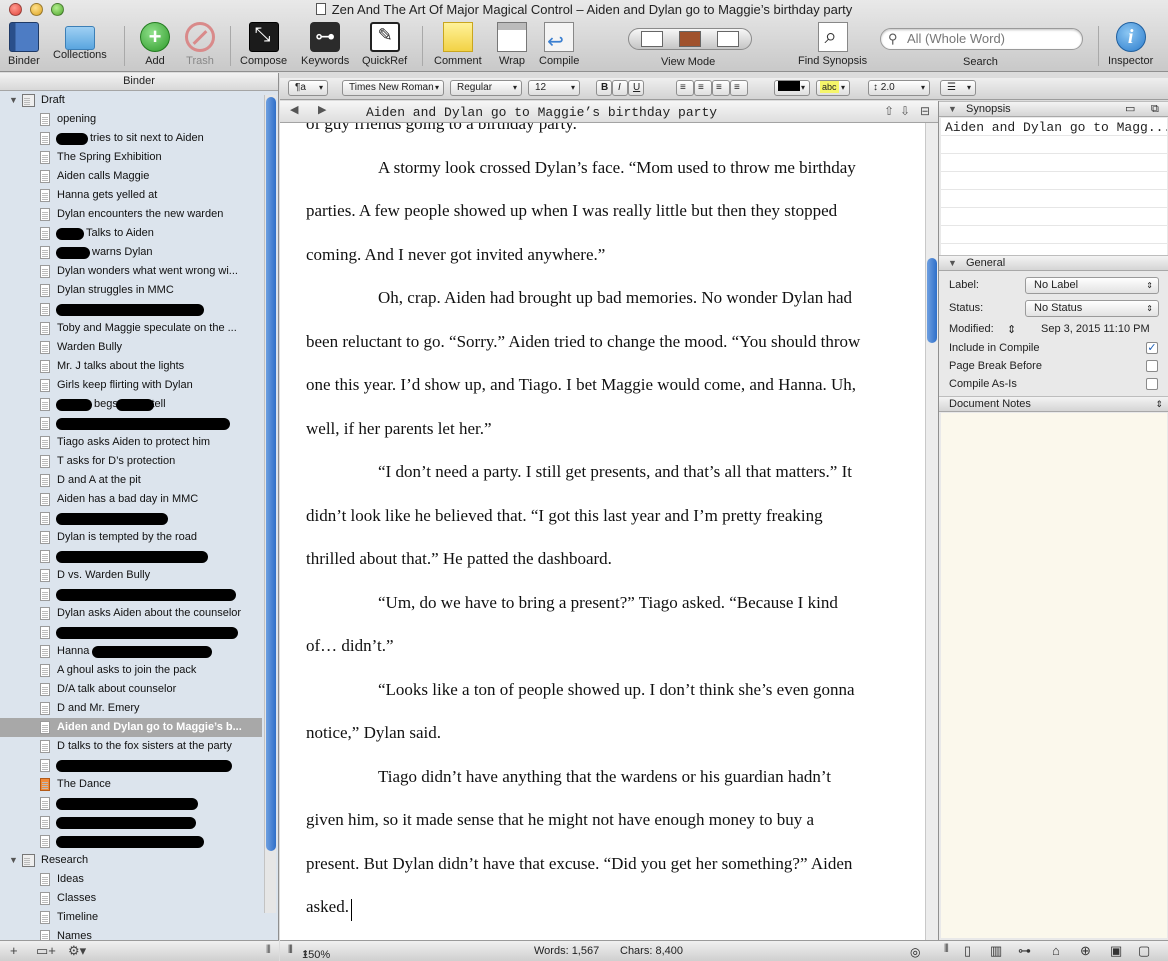  What do you see at coordinates (981, 39) in the screenshot?
I see `search-input: ⚲ All (Whole Word)` at bounding box center [981, 39].